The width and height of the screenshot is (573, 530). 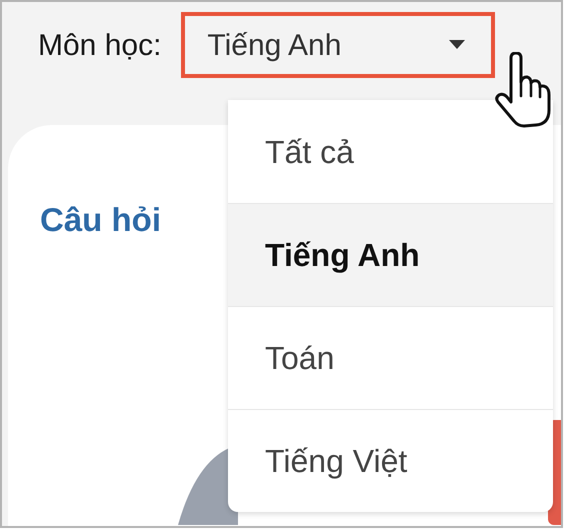 I want to click on card-title: Câu hỏi, so click(x=100, y=219).